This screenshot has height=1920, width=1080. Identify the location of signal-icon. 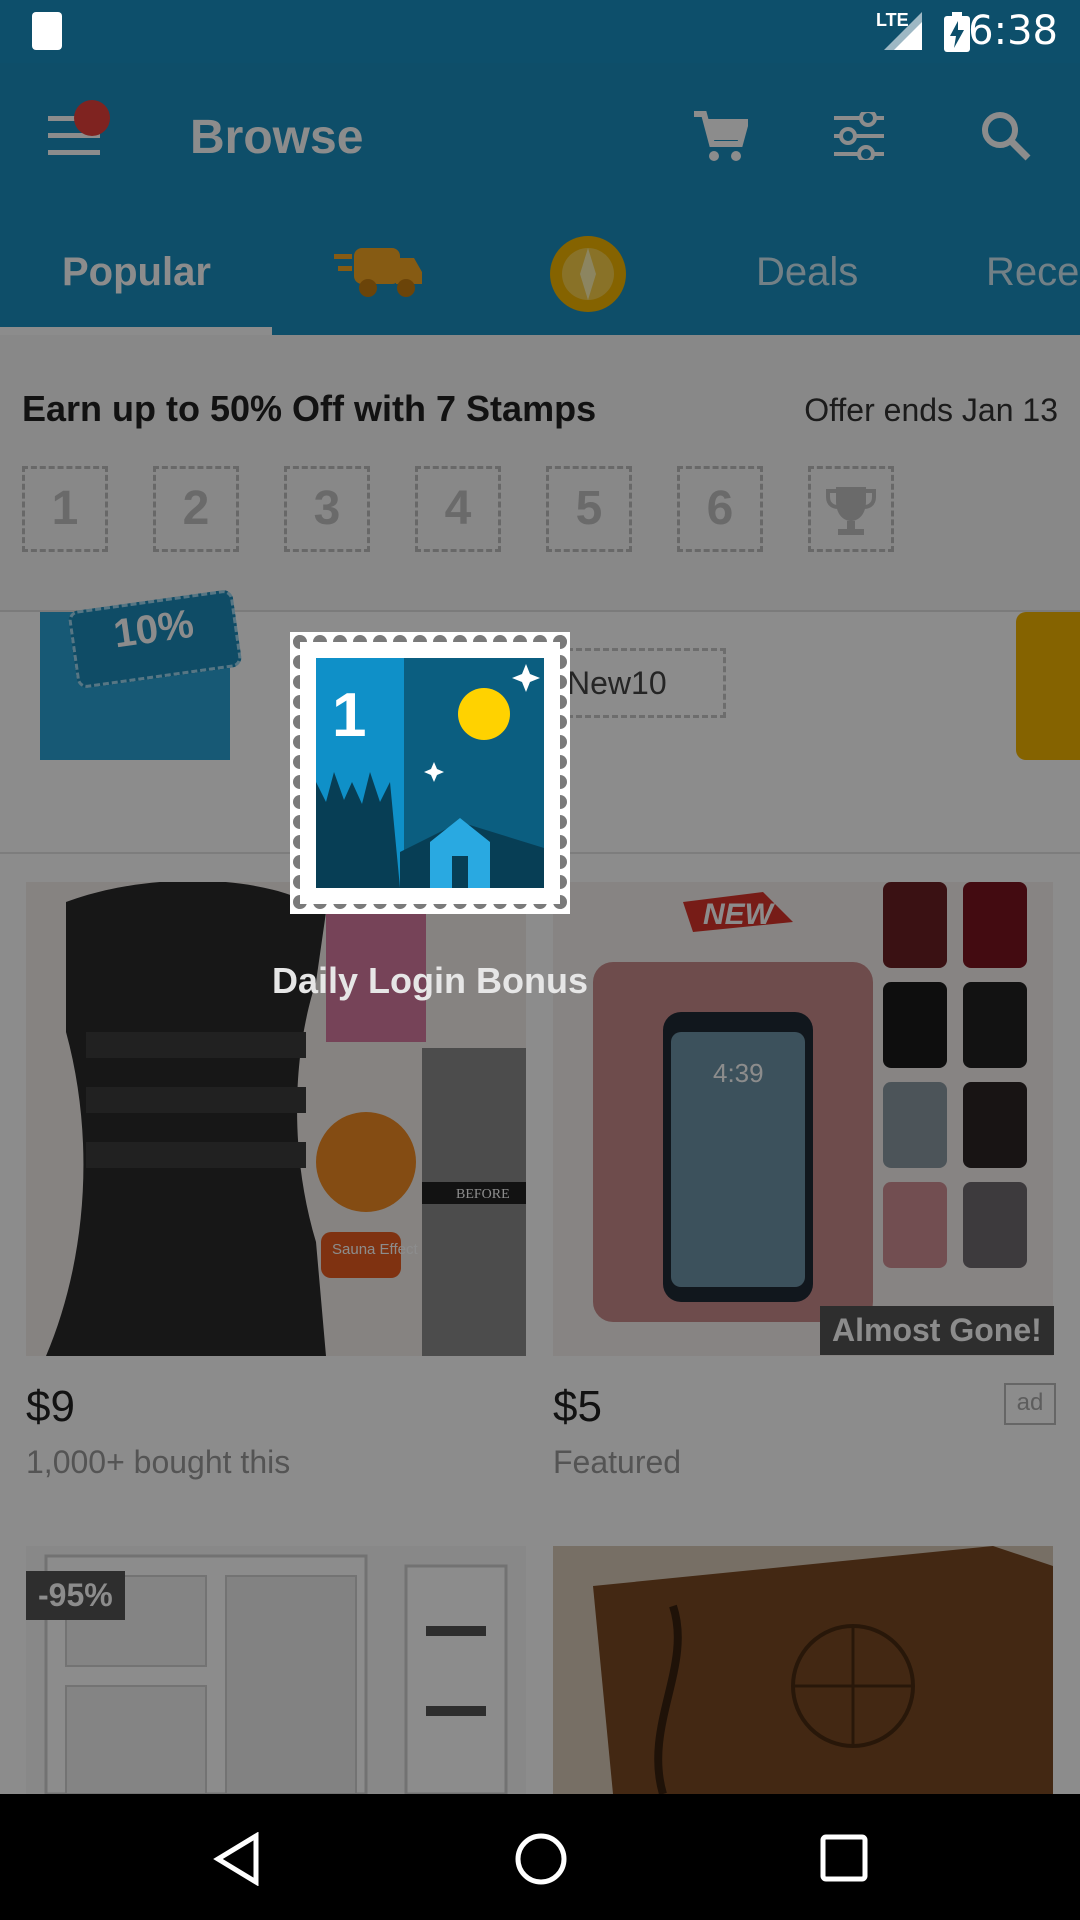
(903, 31).